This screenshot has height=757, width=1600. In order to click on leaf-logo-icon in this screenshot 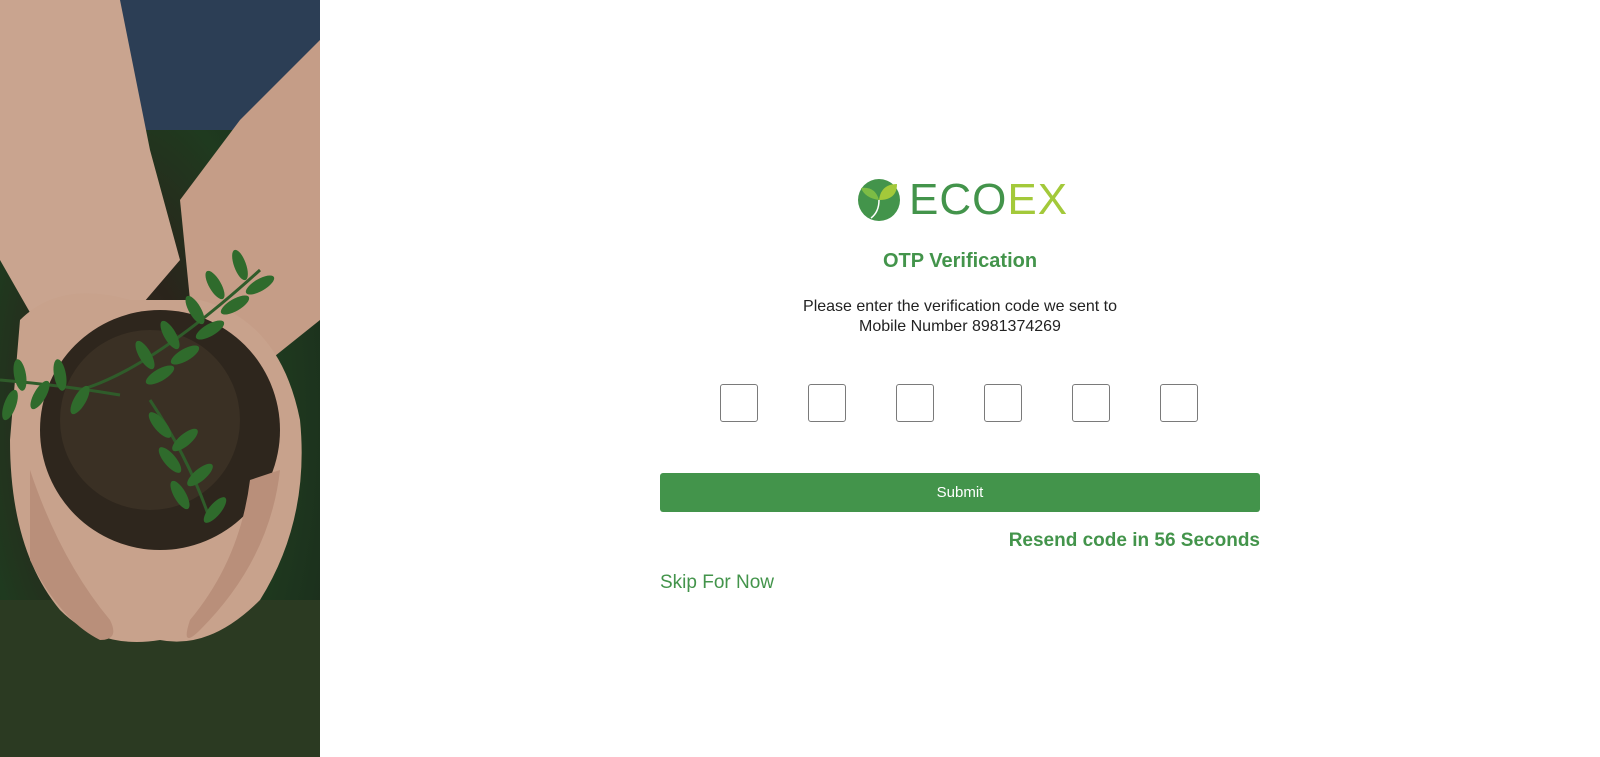, I will do `click(879, 200)`.